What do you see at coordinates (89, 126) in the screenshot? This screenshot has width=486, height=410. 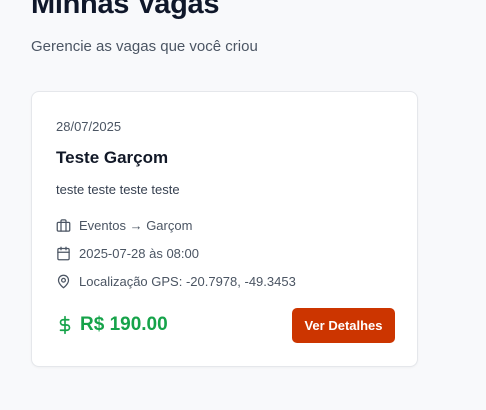 I see `job-date: 28/07/2025` at bounding box center [89, 126].